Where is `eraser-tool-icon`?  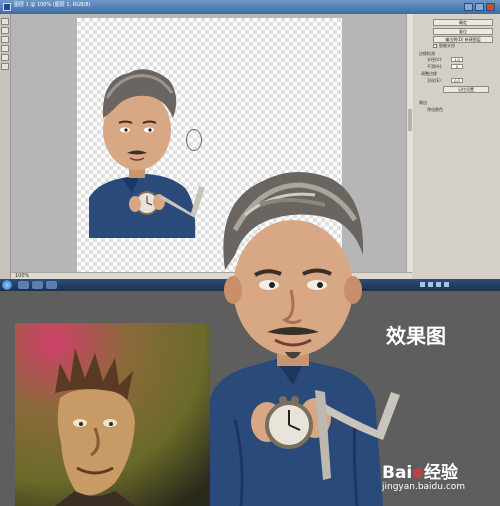 eraser-tool-icon is located at coordinates (5, 57).